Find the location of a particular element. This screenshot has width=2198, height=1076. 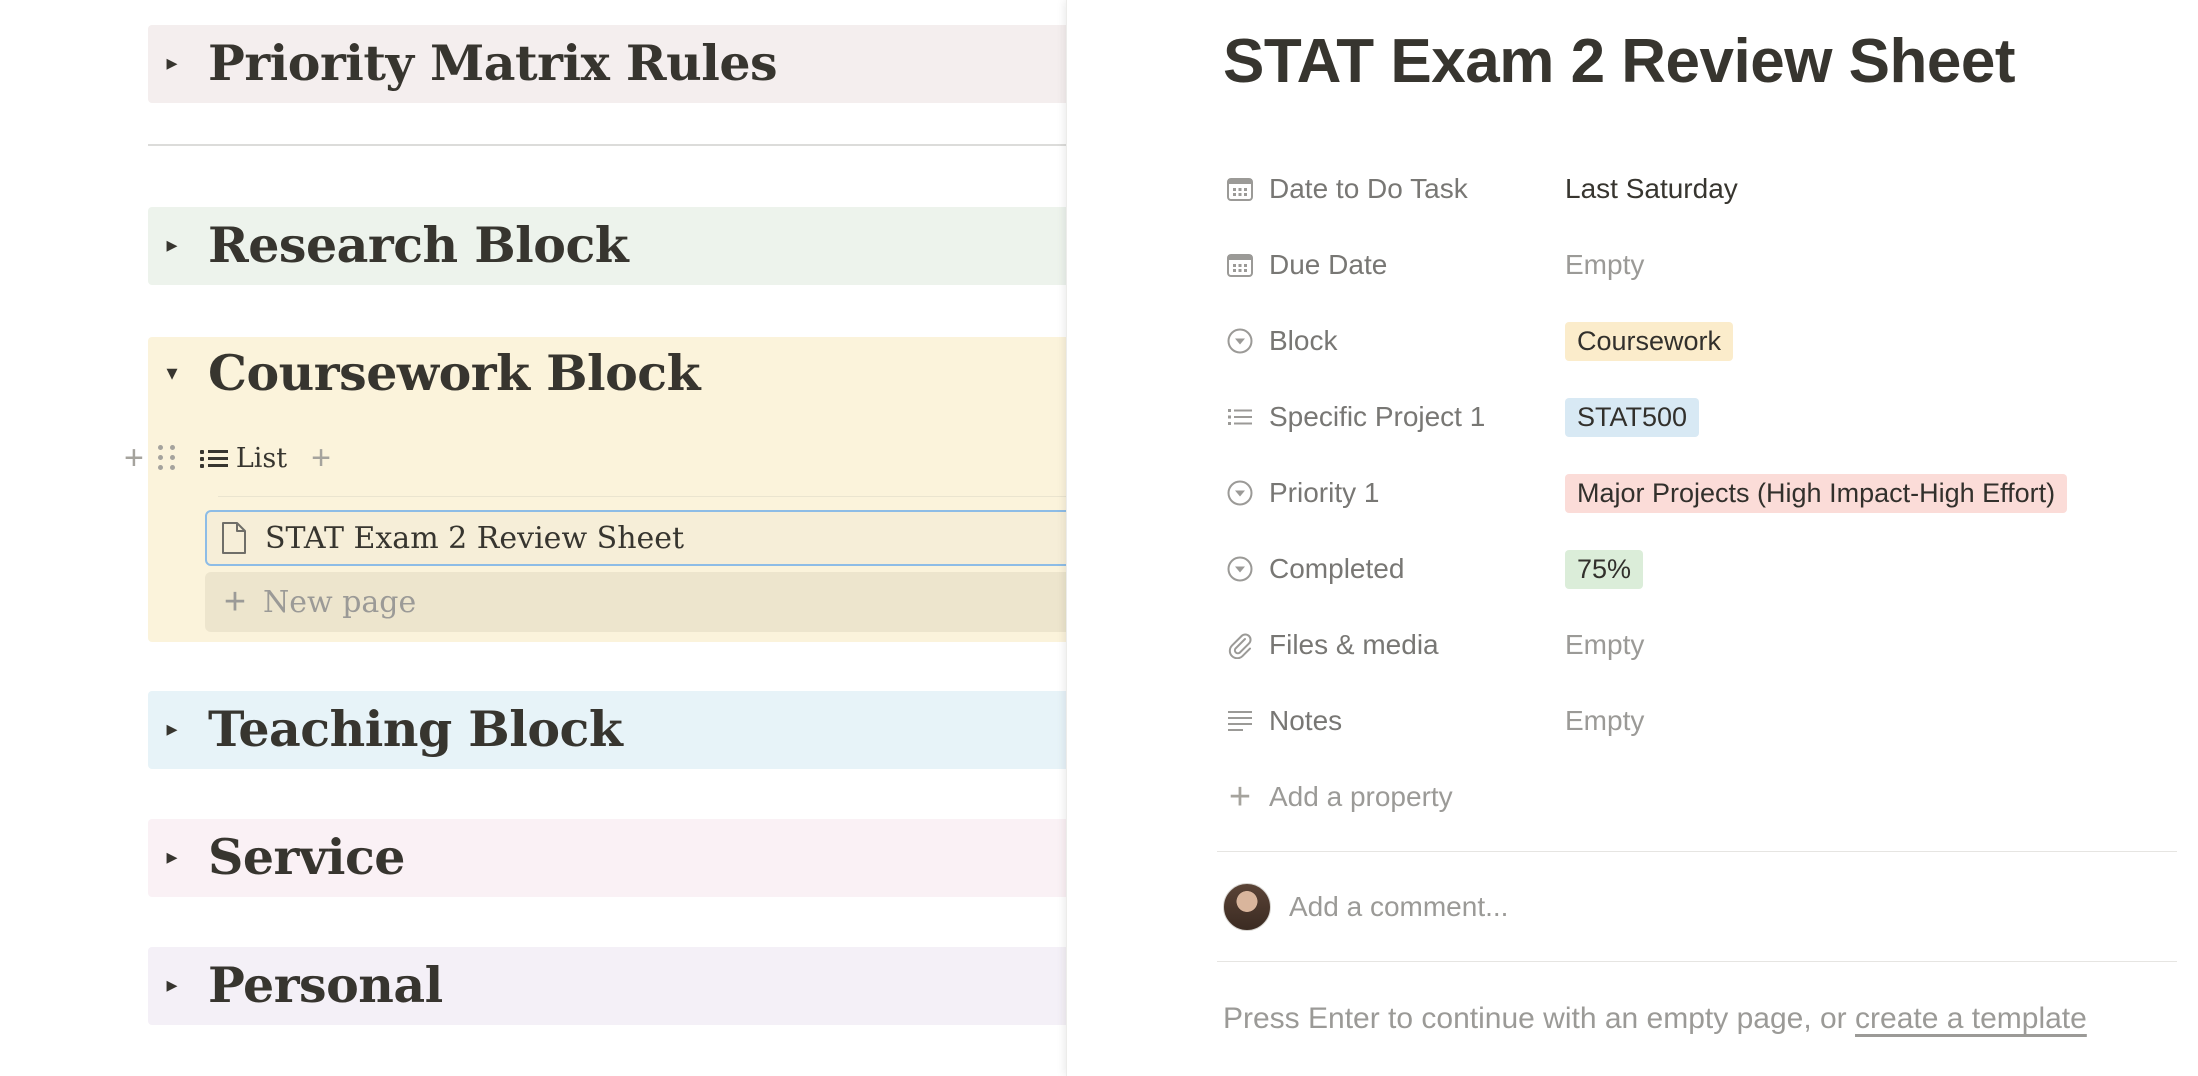

property-completed: Completed 75% is located at coordinates (1692, 569).